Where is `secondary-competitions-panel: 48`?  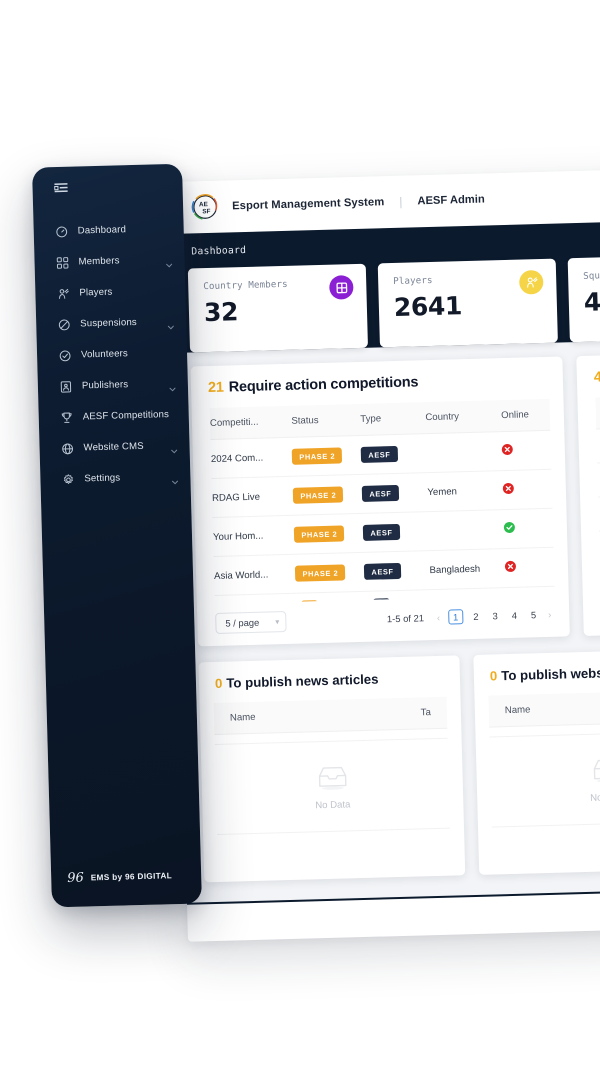 secondary-competitions-panel: 48 is located at coordinates (588, 491).